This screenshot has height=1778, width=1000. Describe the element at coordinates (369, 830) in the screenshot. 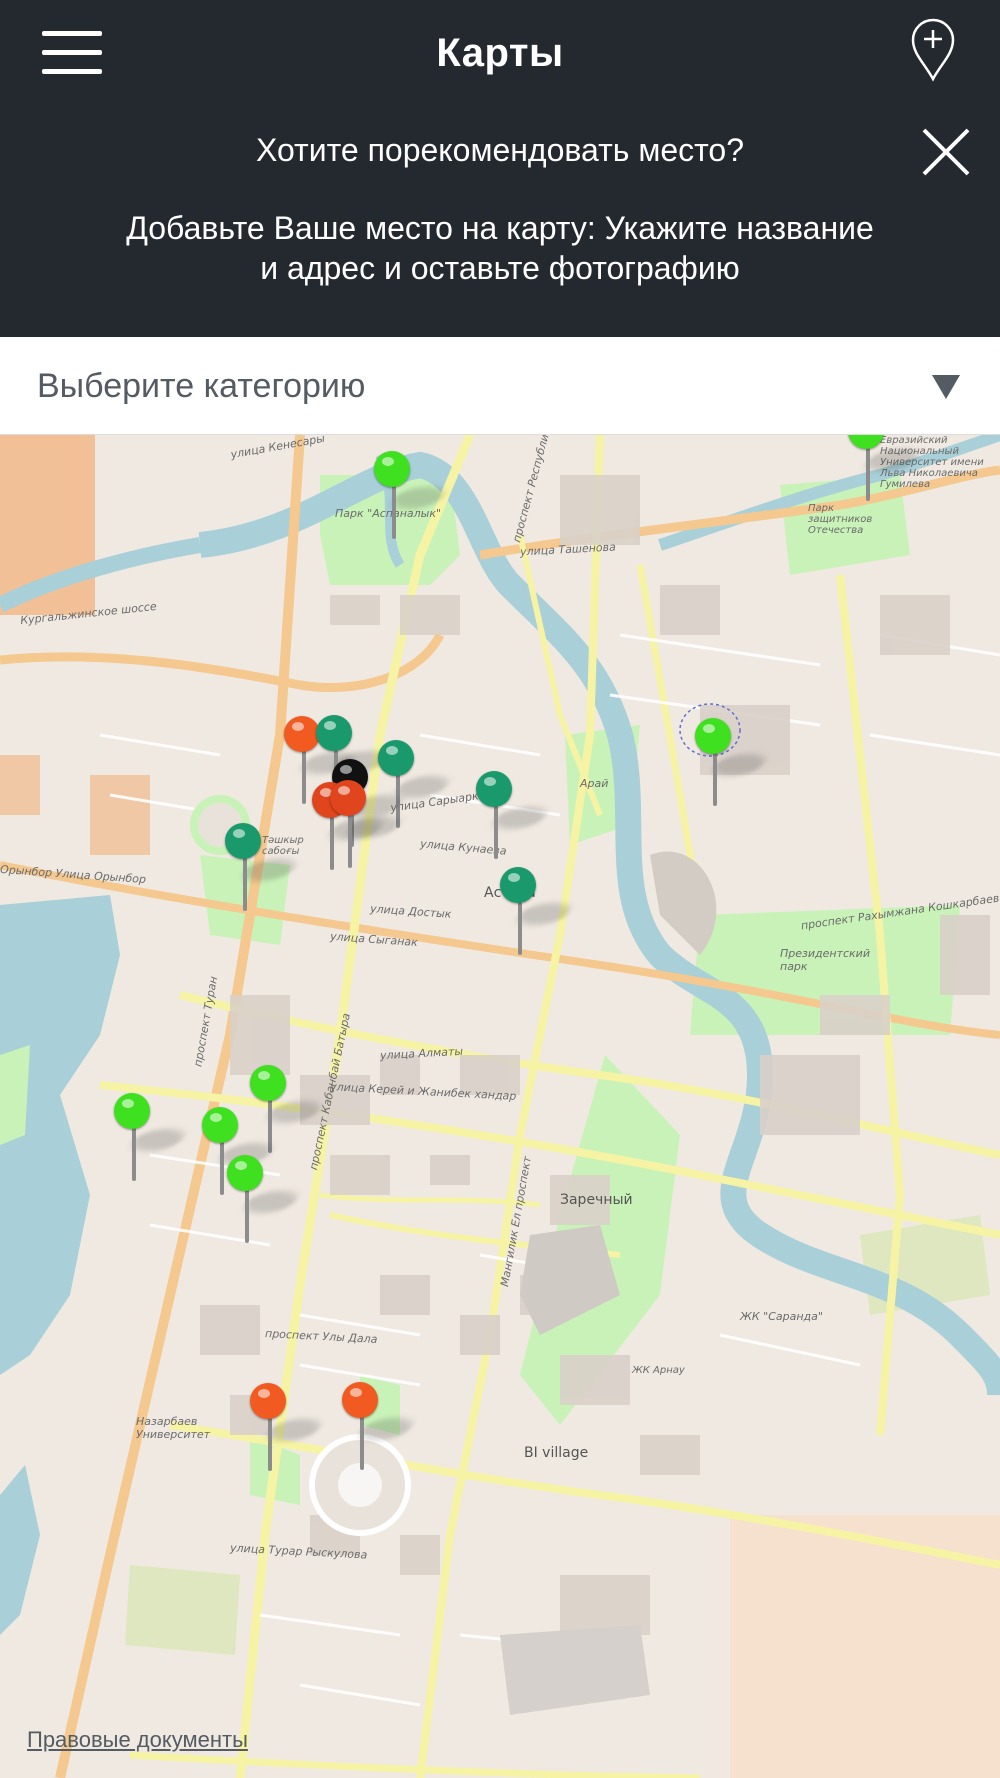

I see `map-pin-red` at that location.